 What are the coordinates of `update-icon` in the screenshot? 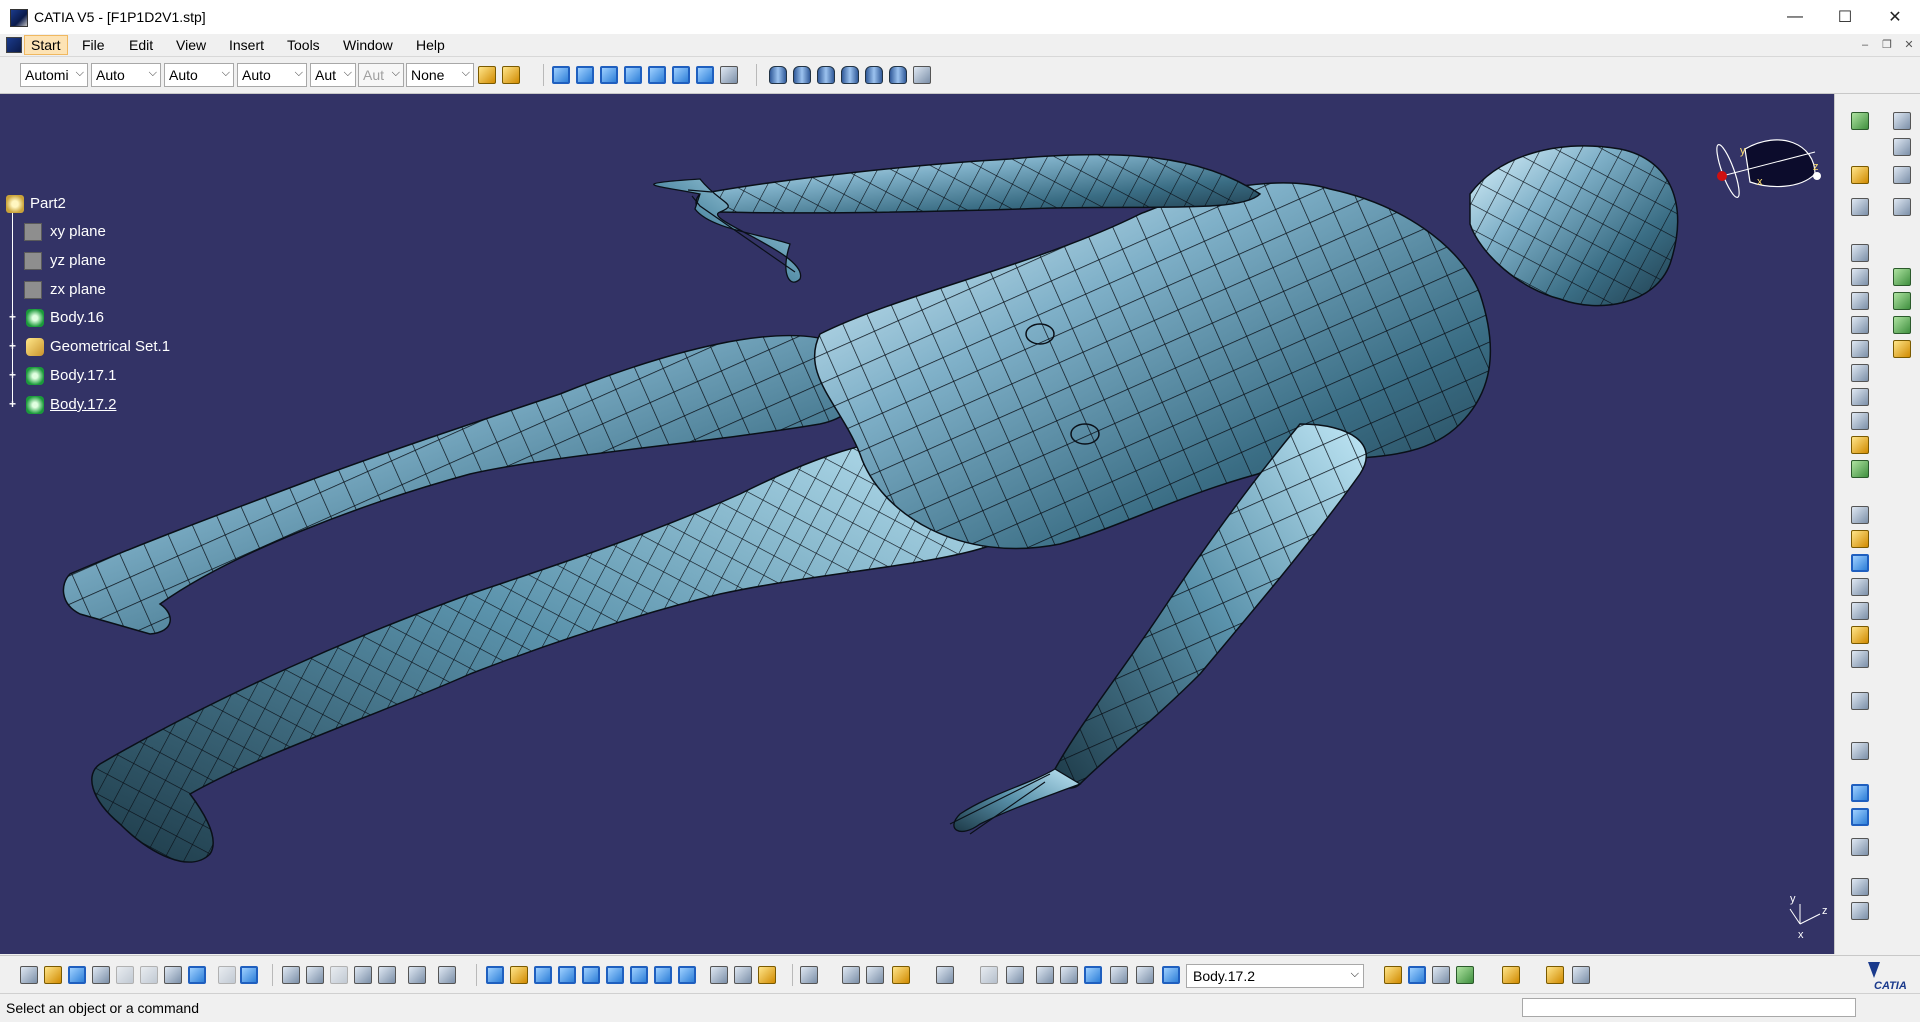 It's located at (809, 975).